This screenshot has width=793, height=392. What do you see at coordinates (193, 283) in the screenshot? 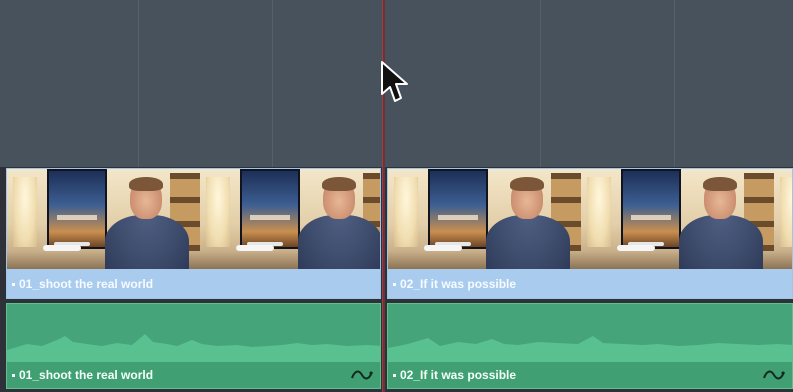
I see `video-clip-label-bar: 01_shoot the real world` at bounding box center [193, 283].